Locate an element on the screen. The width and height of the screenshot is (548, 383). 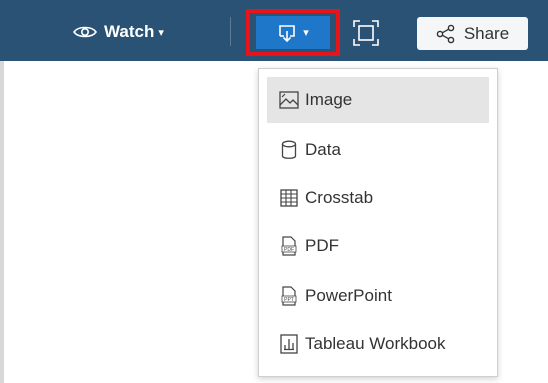
pdf-file-icon: PDF is located at coordinates (289, 246).